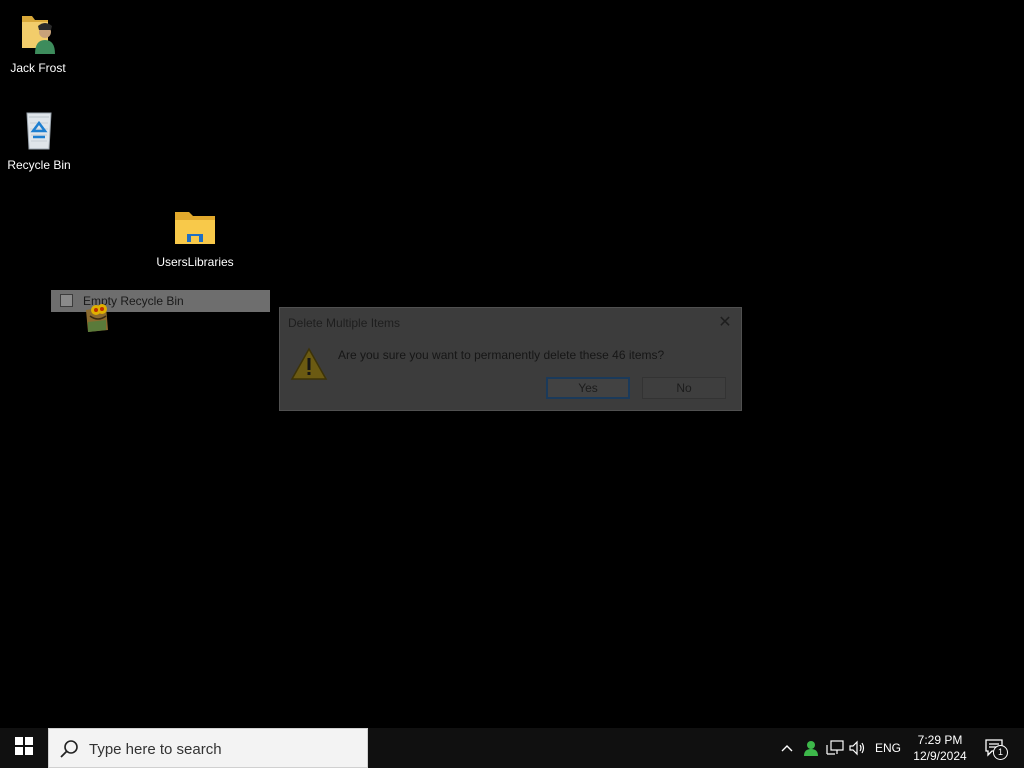  Describe the element at coordinates (309, 366) in the screenshot. I see `warning-icon` at that location.